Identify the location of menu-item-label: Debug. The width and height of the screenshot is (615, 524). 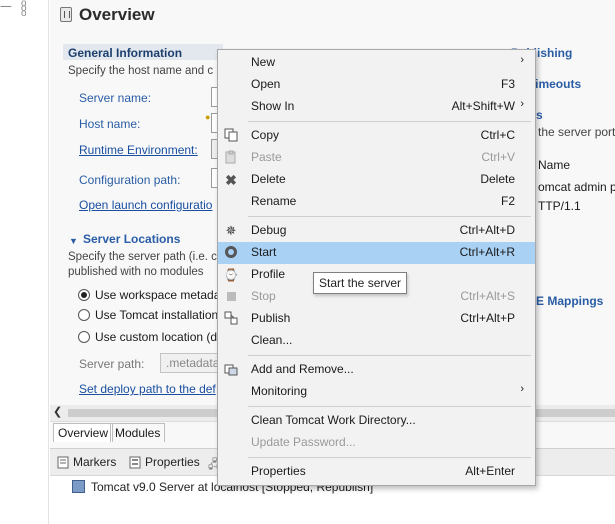
(269, 230).